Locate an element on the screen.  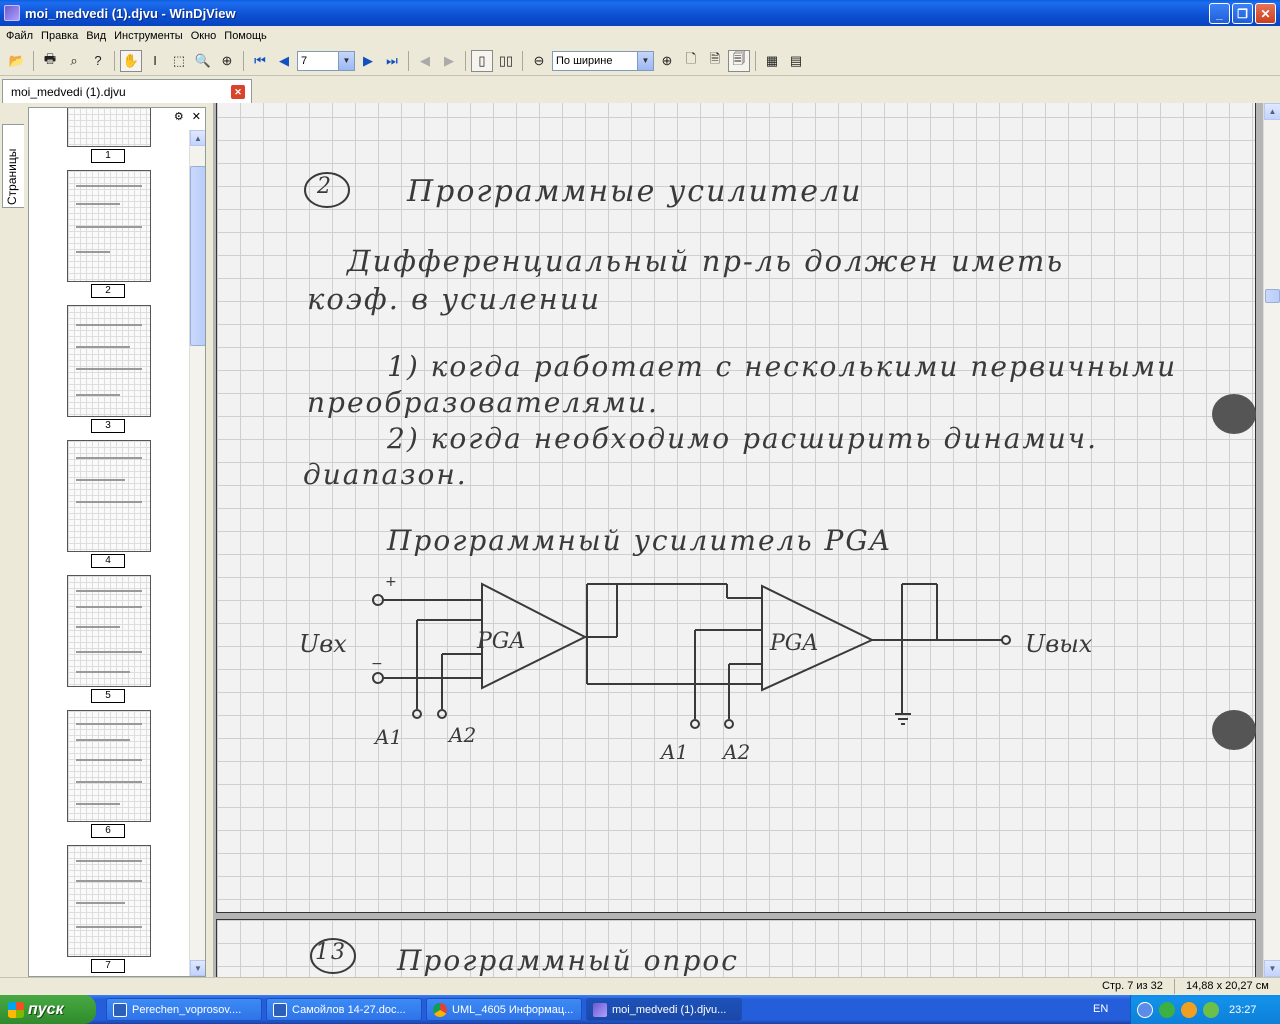
text-line: 2) когда необходимо расширить динамич. is located at coordinates (743, 438).